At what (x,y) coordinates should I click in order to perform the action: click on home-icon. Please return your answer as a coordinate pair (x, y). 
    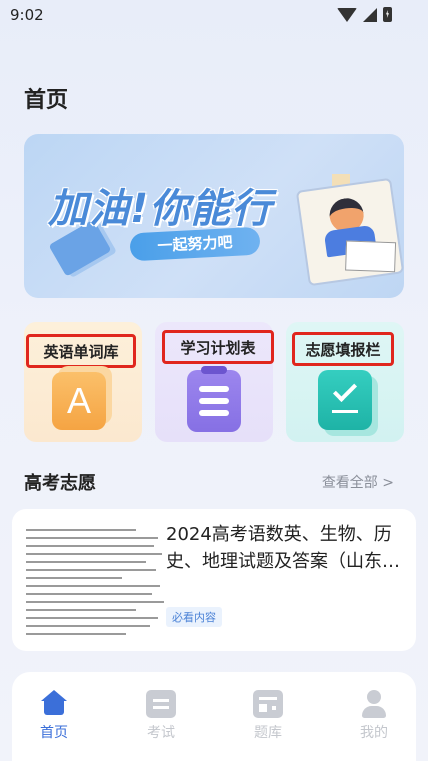
    Looking at the image, I should click on (54, 704).